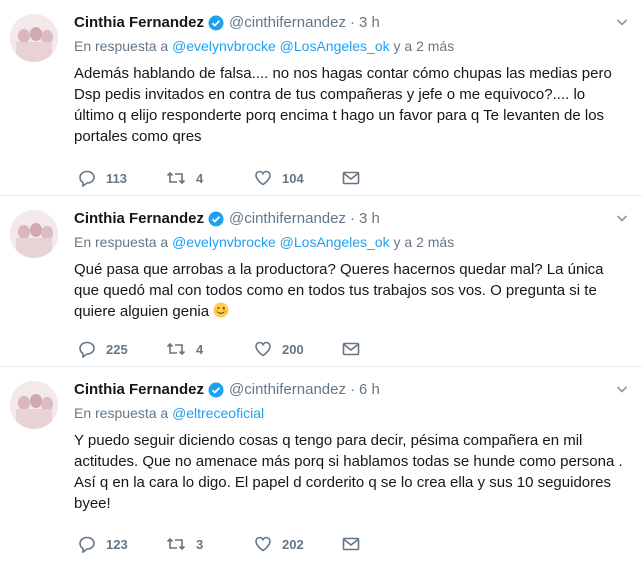 Image resolution: width=642 pixels, height=576 pixels. Describe the element at coordinates (293, 349) in the screenshot. I see `like-count: 200` at that location.